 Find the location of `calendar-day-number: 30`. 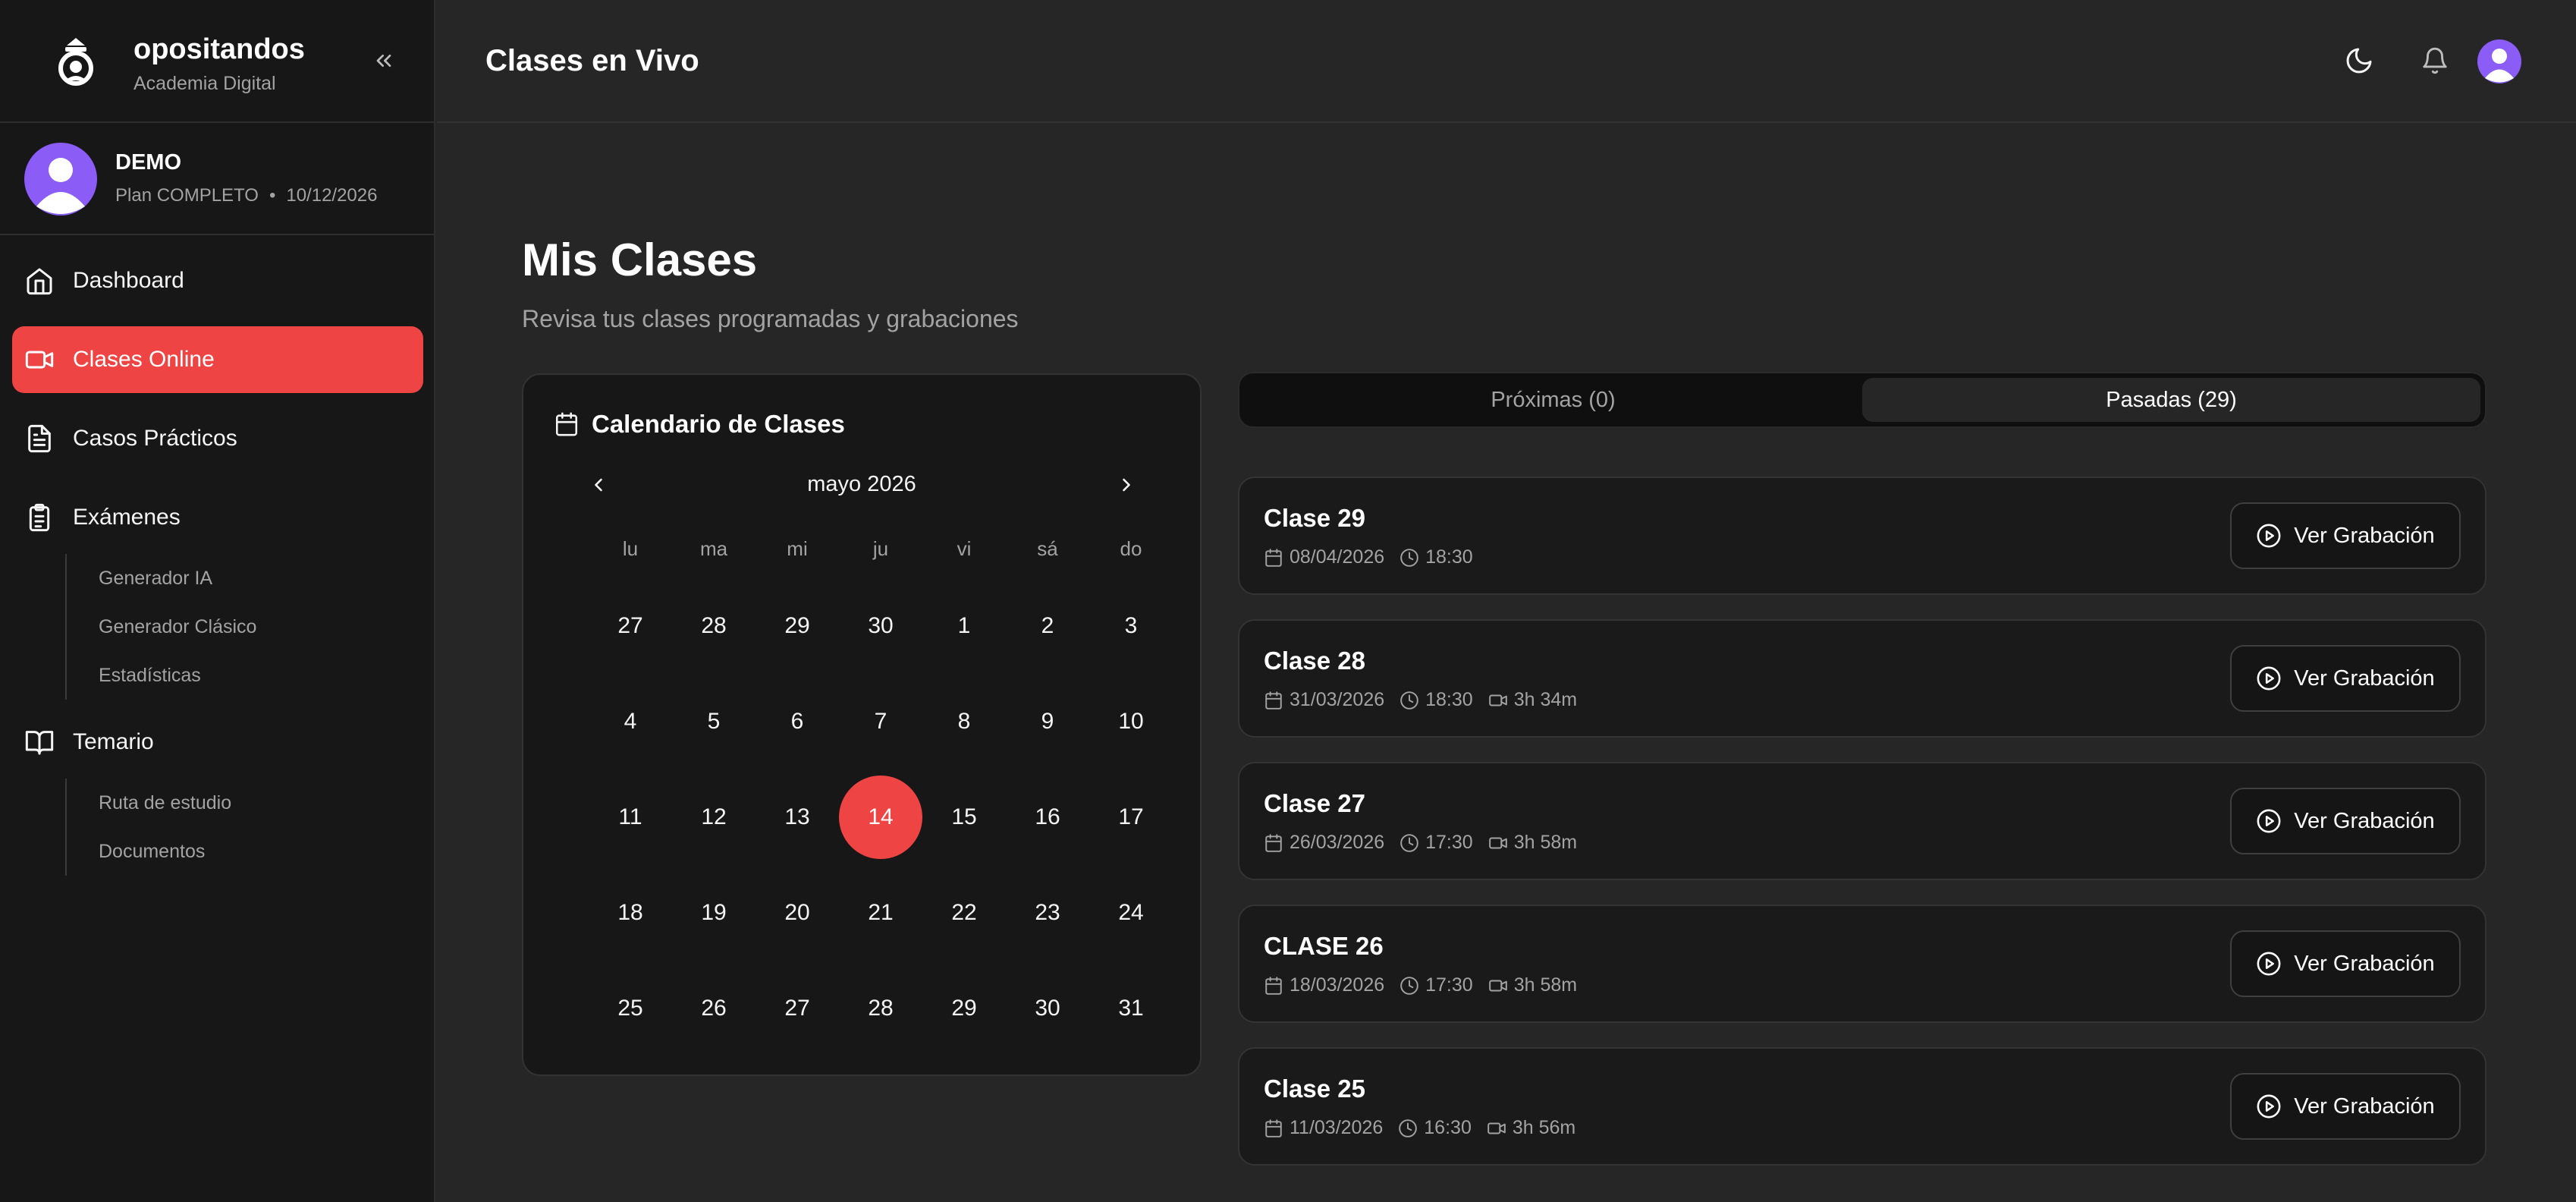

calendar-day-number: 30 is located at coordinates (1047, 1008).